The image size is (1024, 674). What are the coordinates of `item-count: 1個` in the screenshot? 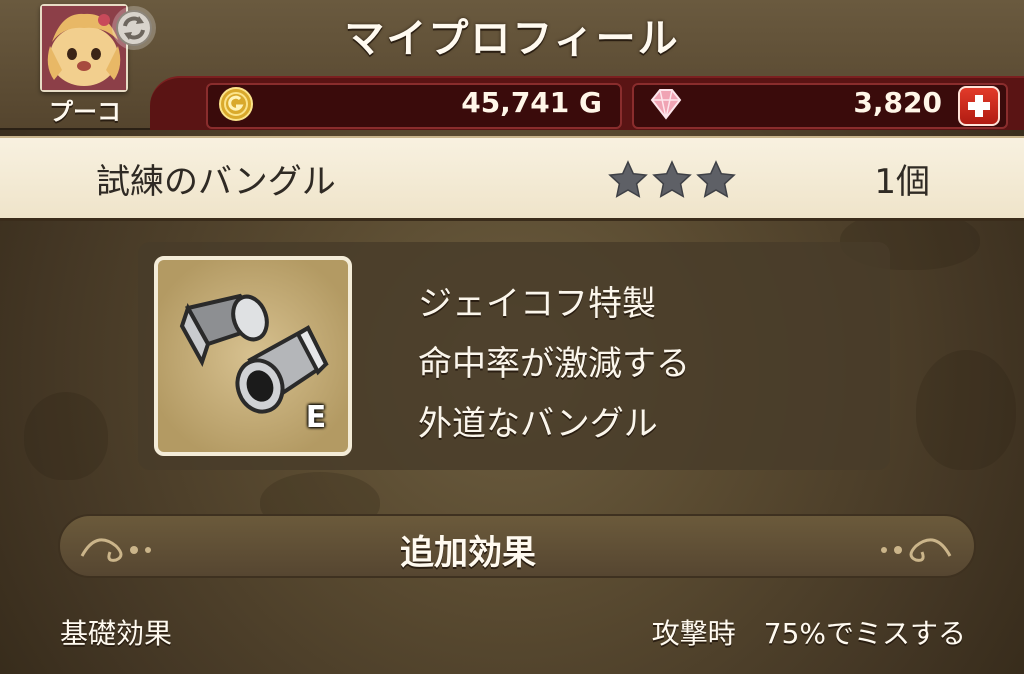 It's located at (902, 182).